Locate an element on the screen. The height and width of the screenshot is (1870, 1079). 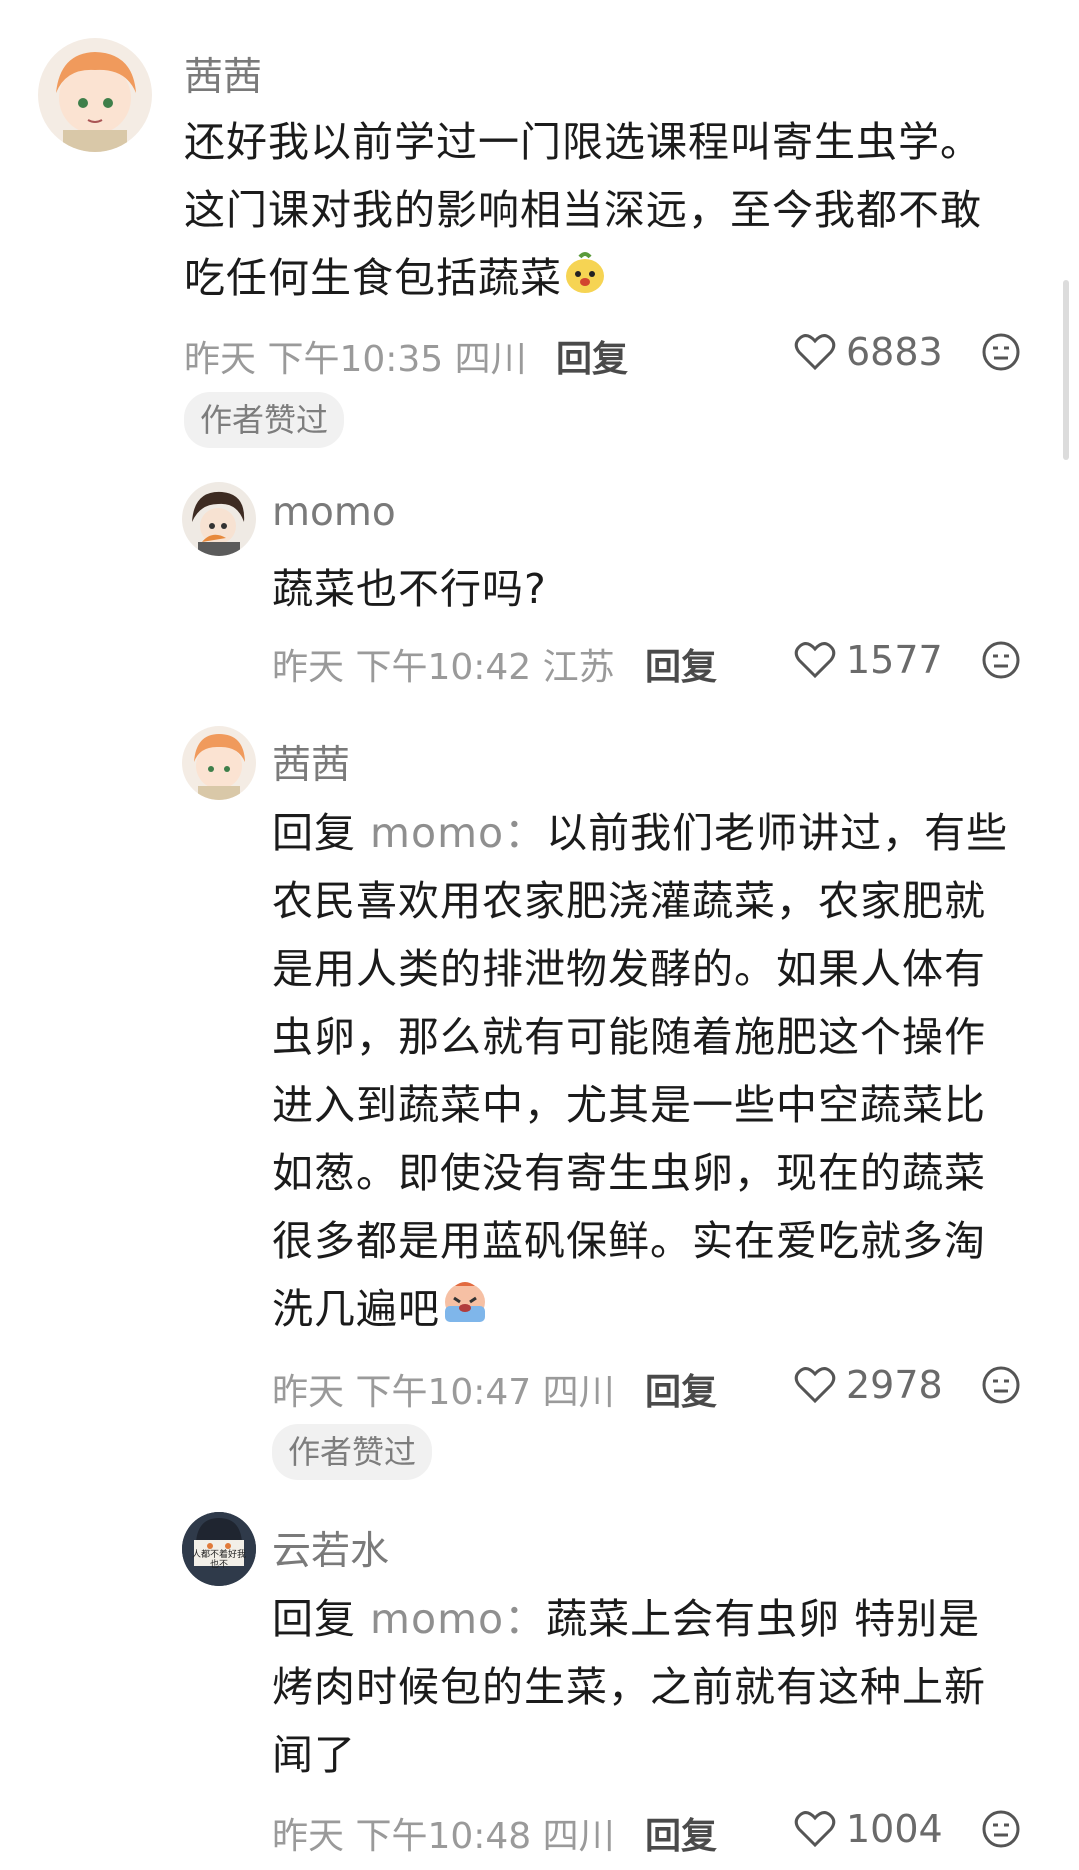
crying-face-emoji is located at coordinates (465, 1312).